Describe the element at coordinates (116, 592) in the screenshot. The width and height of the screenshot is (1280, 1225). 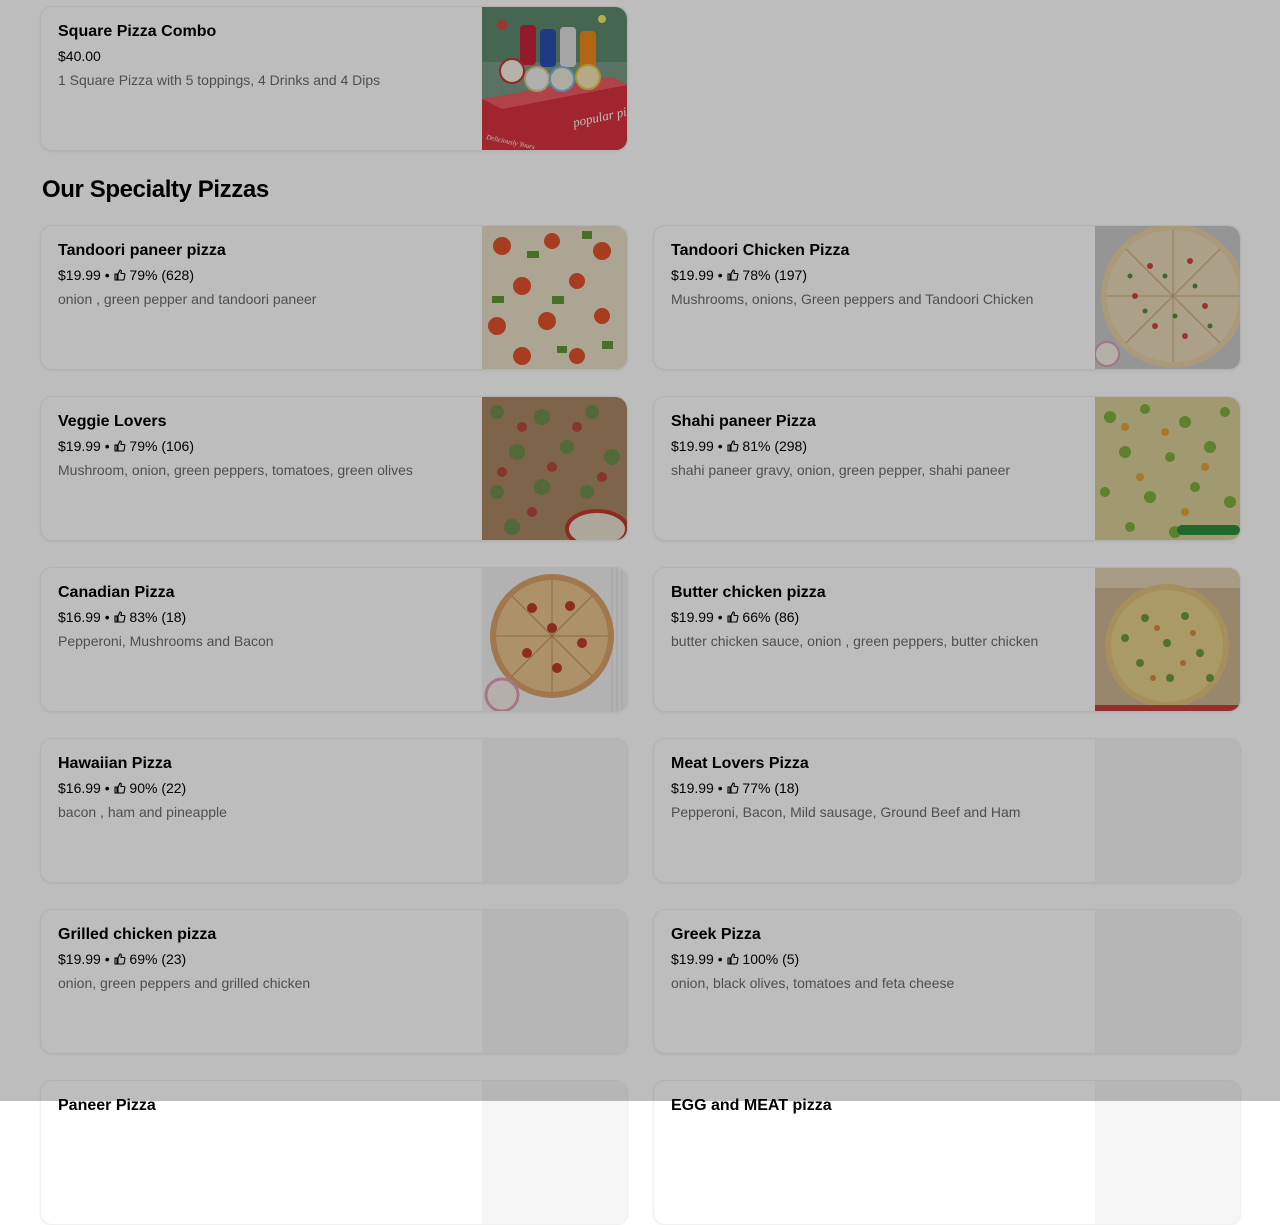
I see `item-name: Canadian Pizza` at that location.